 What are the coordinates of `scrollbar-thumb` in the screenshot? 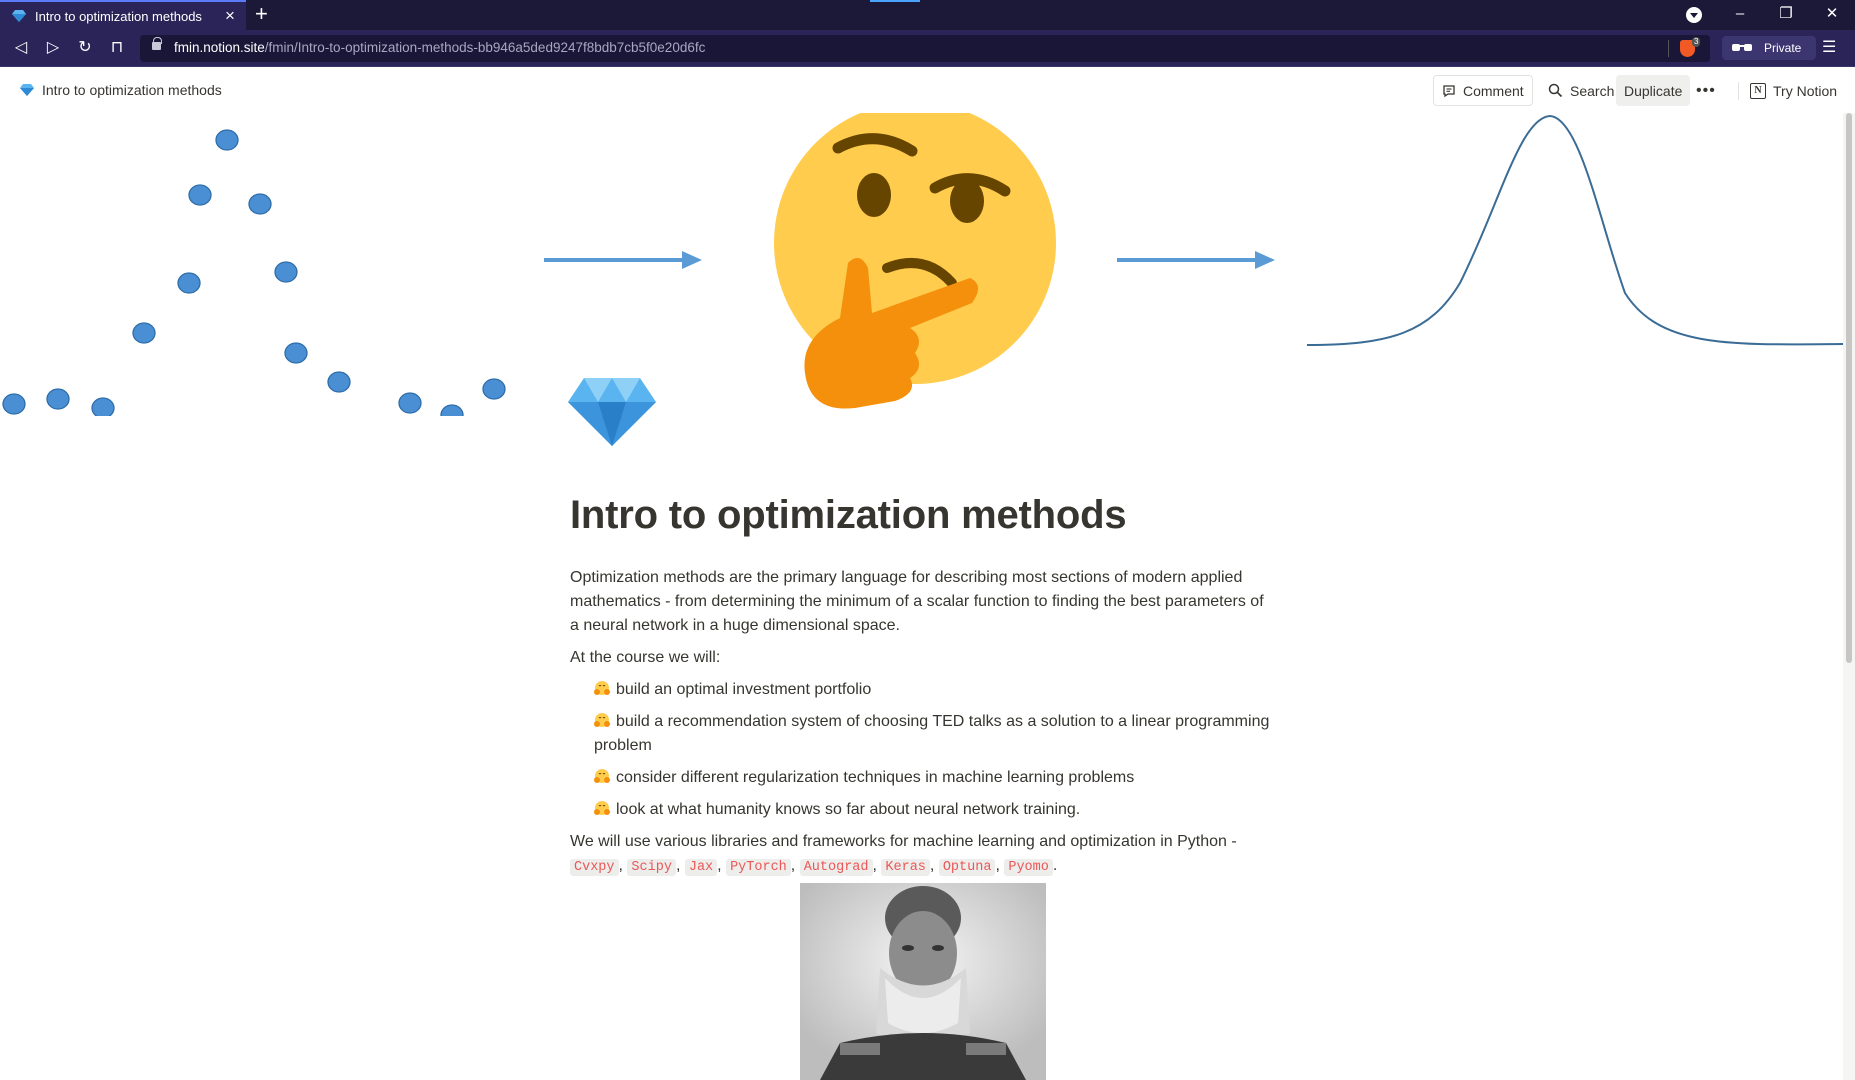 It's located at (1849, 388).